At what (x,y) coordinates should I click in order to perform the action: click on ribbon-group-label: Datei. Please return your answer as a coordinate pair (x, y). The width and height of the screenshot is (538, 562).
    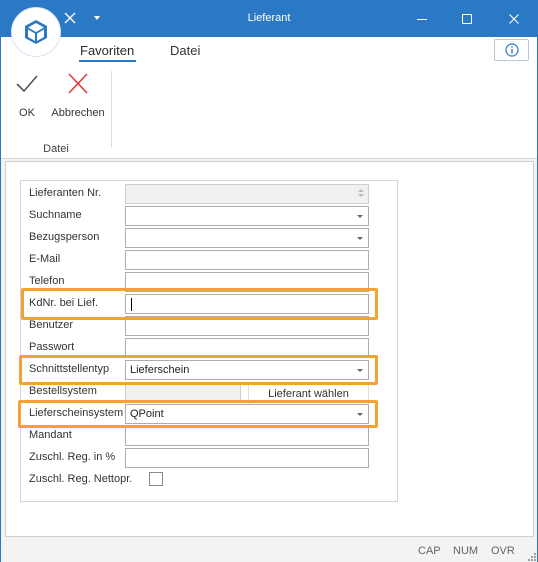
    Looking at the image, I should click on (56, 149).